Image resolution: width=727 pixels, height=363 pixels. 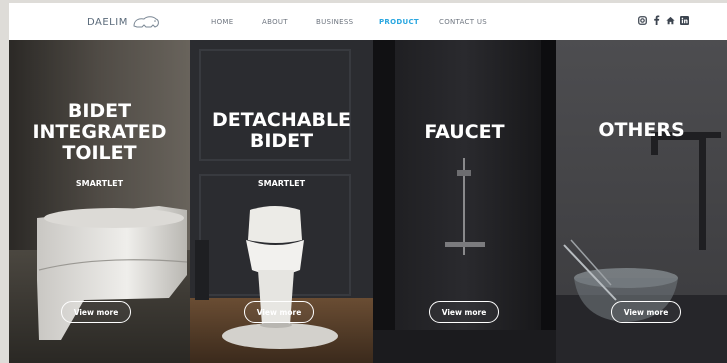 I want to click on nav-business: BUSINESS, so click(x=334, y=22).